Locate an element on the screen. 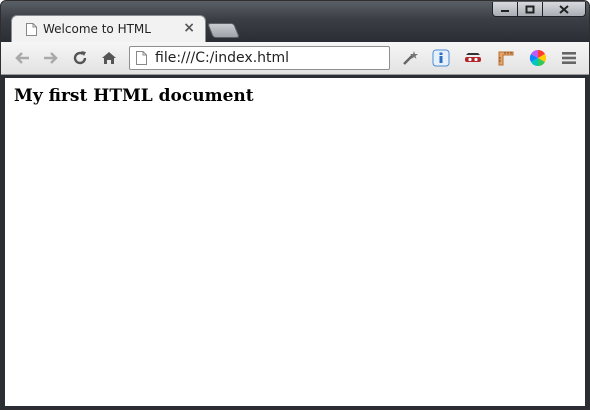 The width and height of the screenshot is (590, 410). reload-icon is located at coordinates (80, 58).